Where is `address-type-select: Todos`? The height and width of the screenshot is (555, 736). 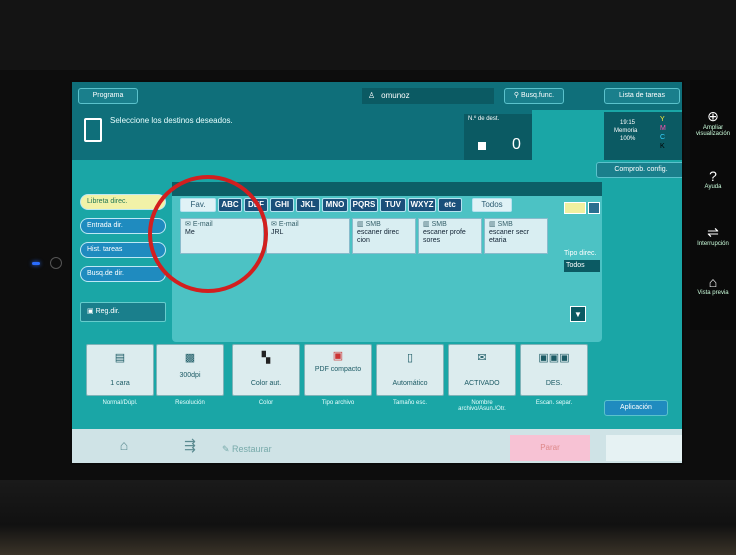 address-type-select: Todos is located at coordinates (582, 266).